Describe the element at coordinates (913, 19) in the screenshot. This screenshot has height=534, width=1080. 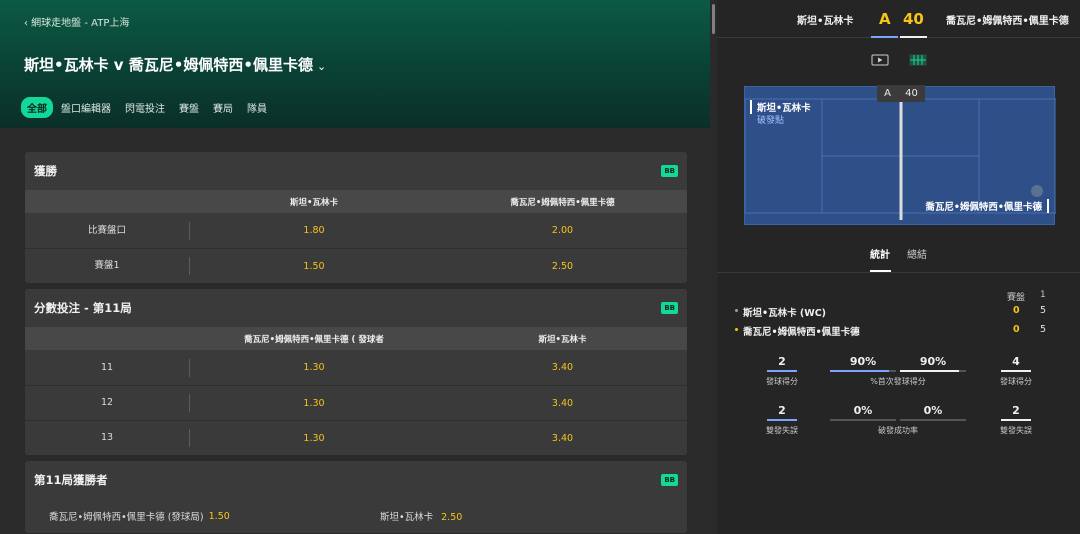
I see `player2-game-score: 40` at that location.